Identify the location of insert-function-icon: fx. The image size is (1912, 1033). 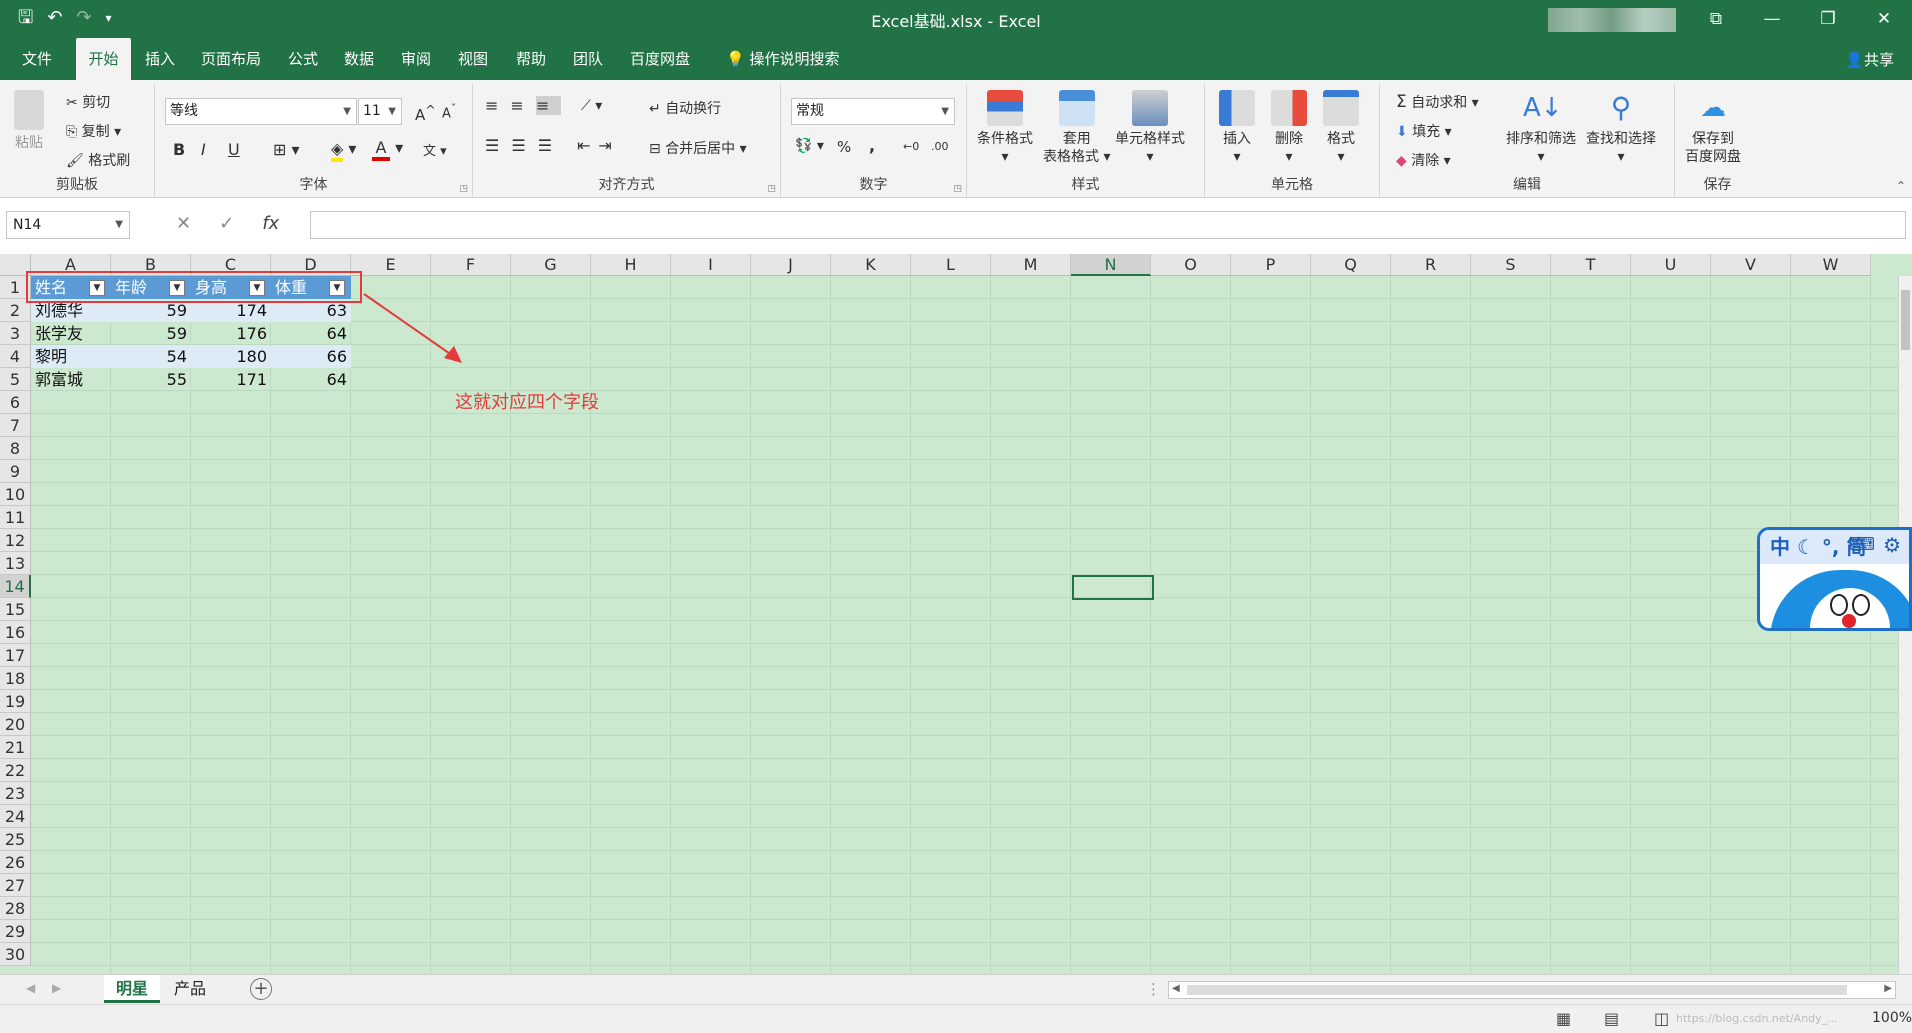
(270, 223).